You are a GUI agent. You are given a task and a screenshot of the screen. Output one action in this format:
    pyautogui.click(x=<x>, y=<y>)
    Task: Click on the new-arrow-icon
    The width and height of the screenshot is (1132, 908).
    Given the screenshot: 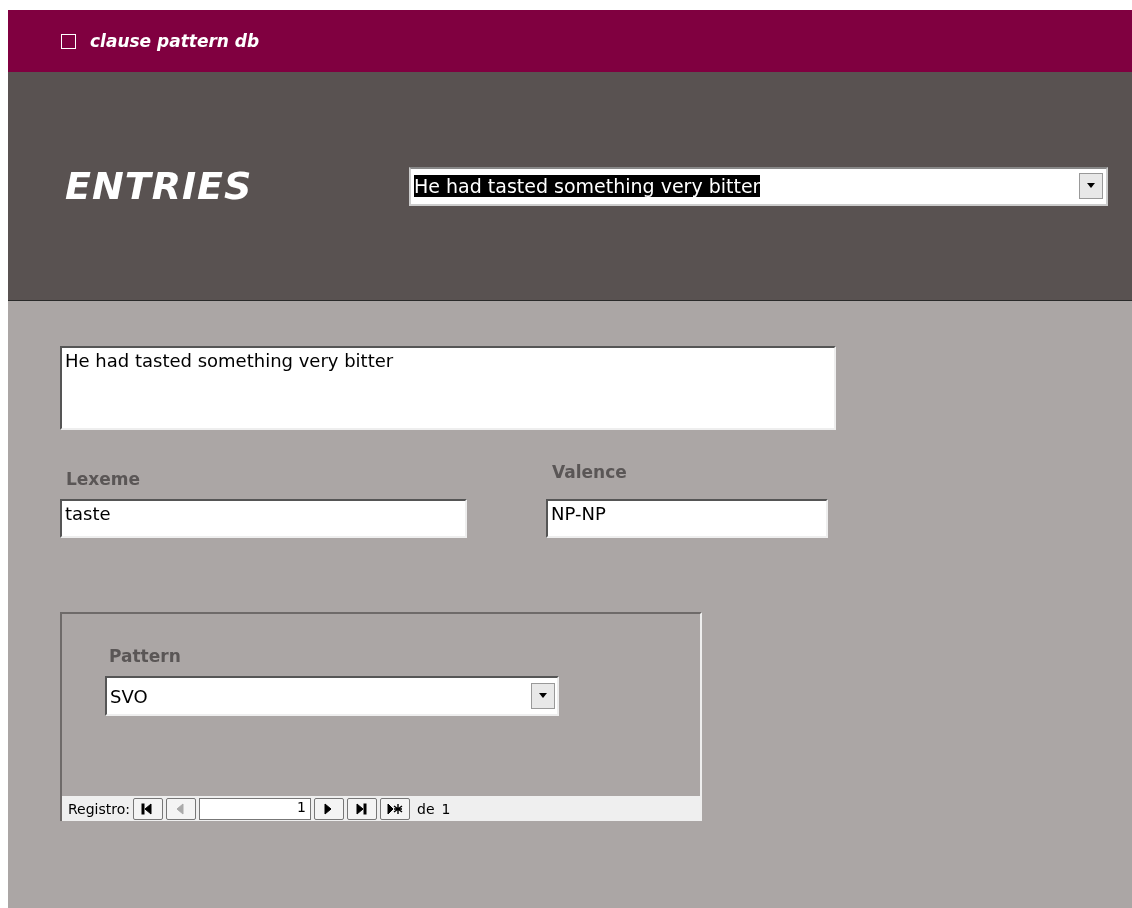 What is the action you would take?
    pyautogui.click(x=395, y=808)
    